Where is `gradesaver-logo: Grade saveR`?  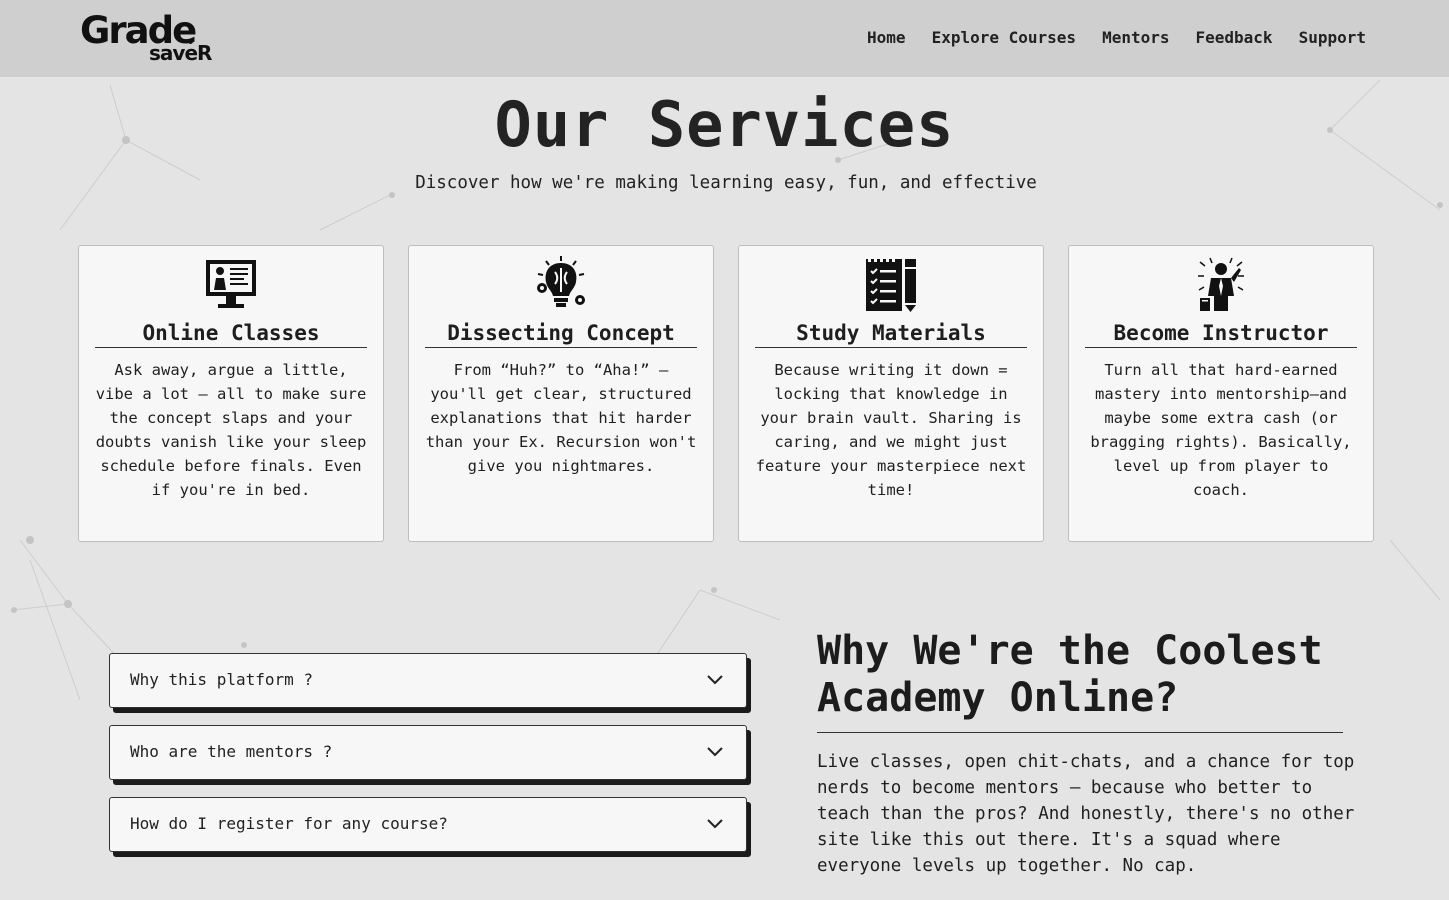 gradesaver-logo: Grade saveR is located at coordinates (150, 39).